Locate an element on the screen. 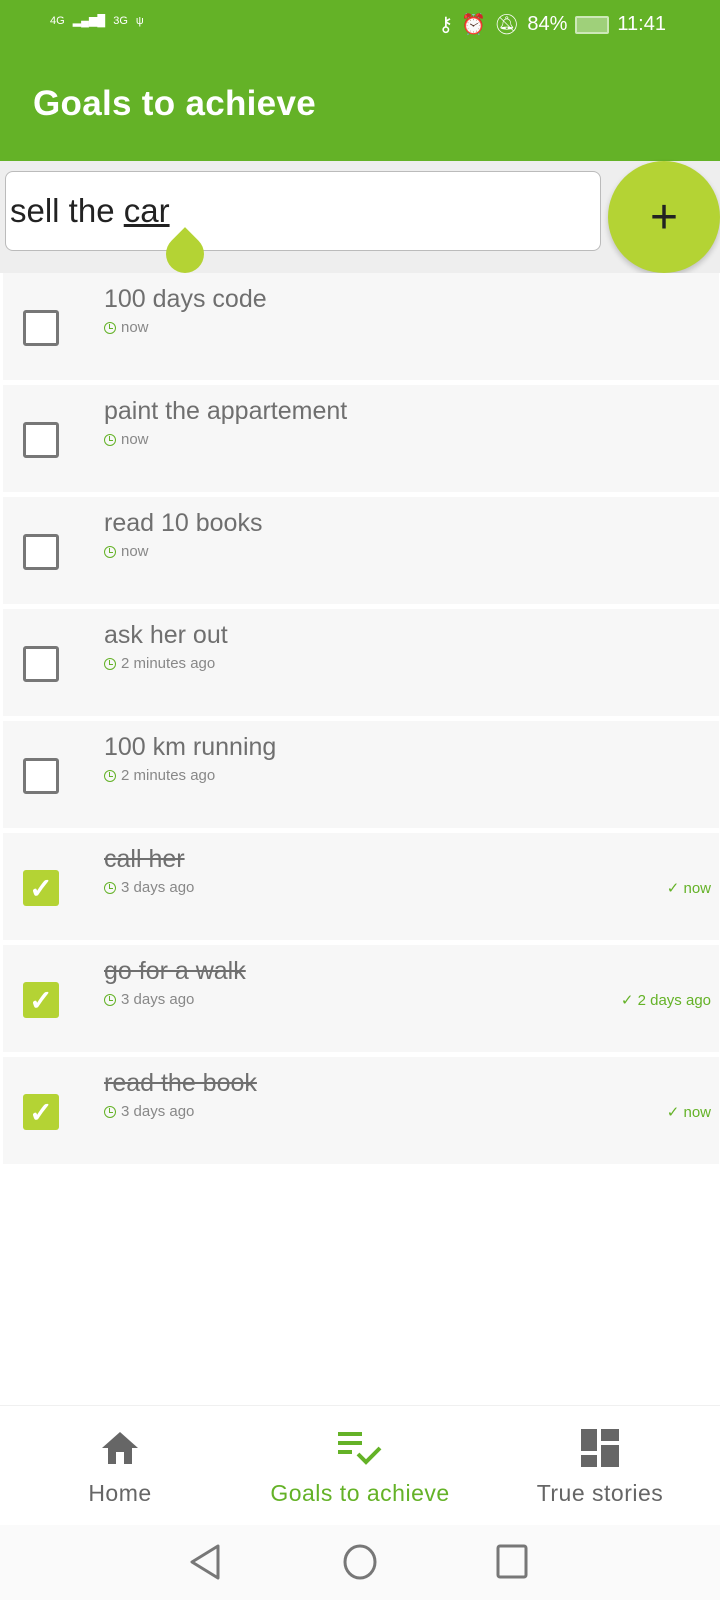 The height and width of the screenshot is (1600, 720). clock: 11:41 is located at coordinates (641, 24).